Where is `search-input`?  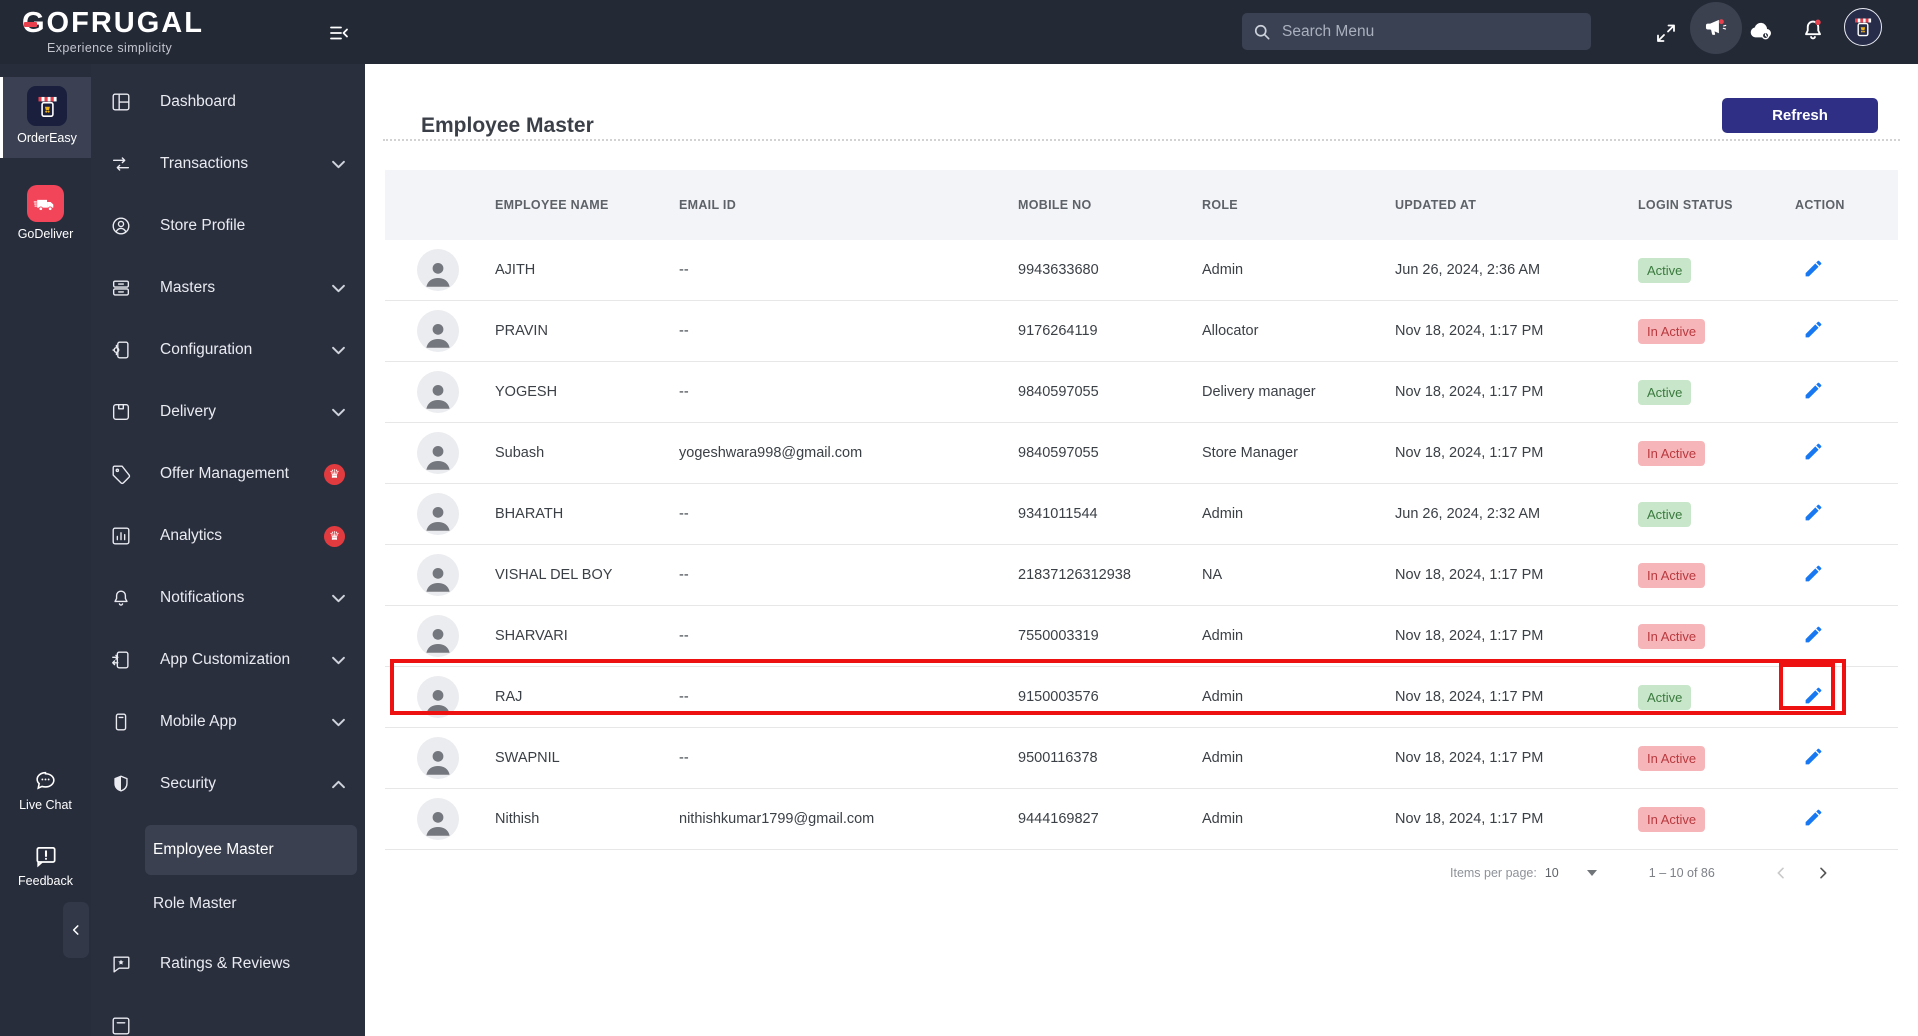
search-input is located at coordinates (1430, 31).